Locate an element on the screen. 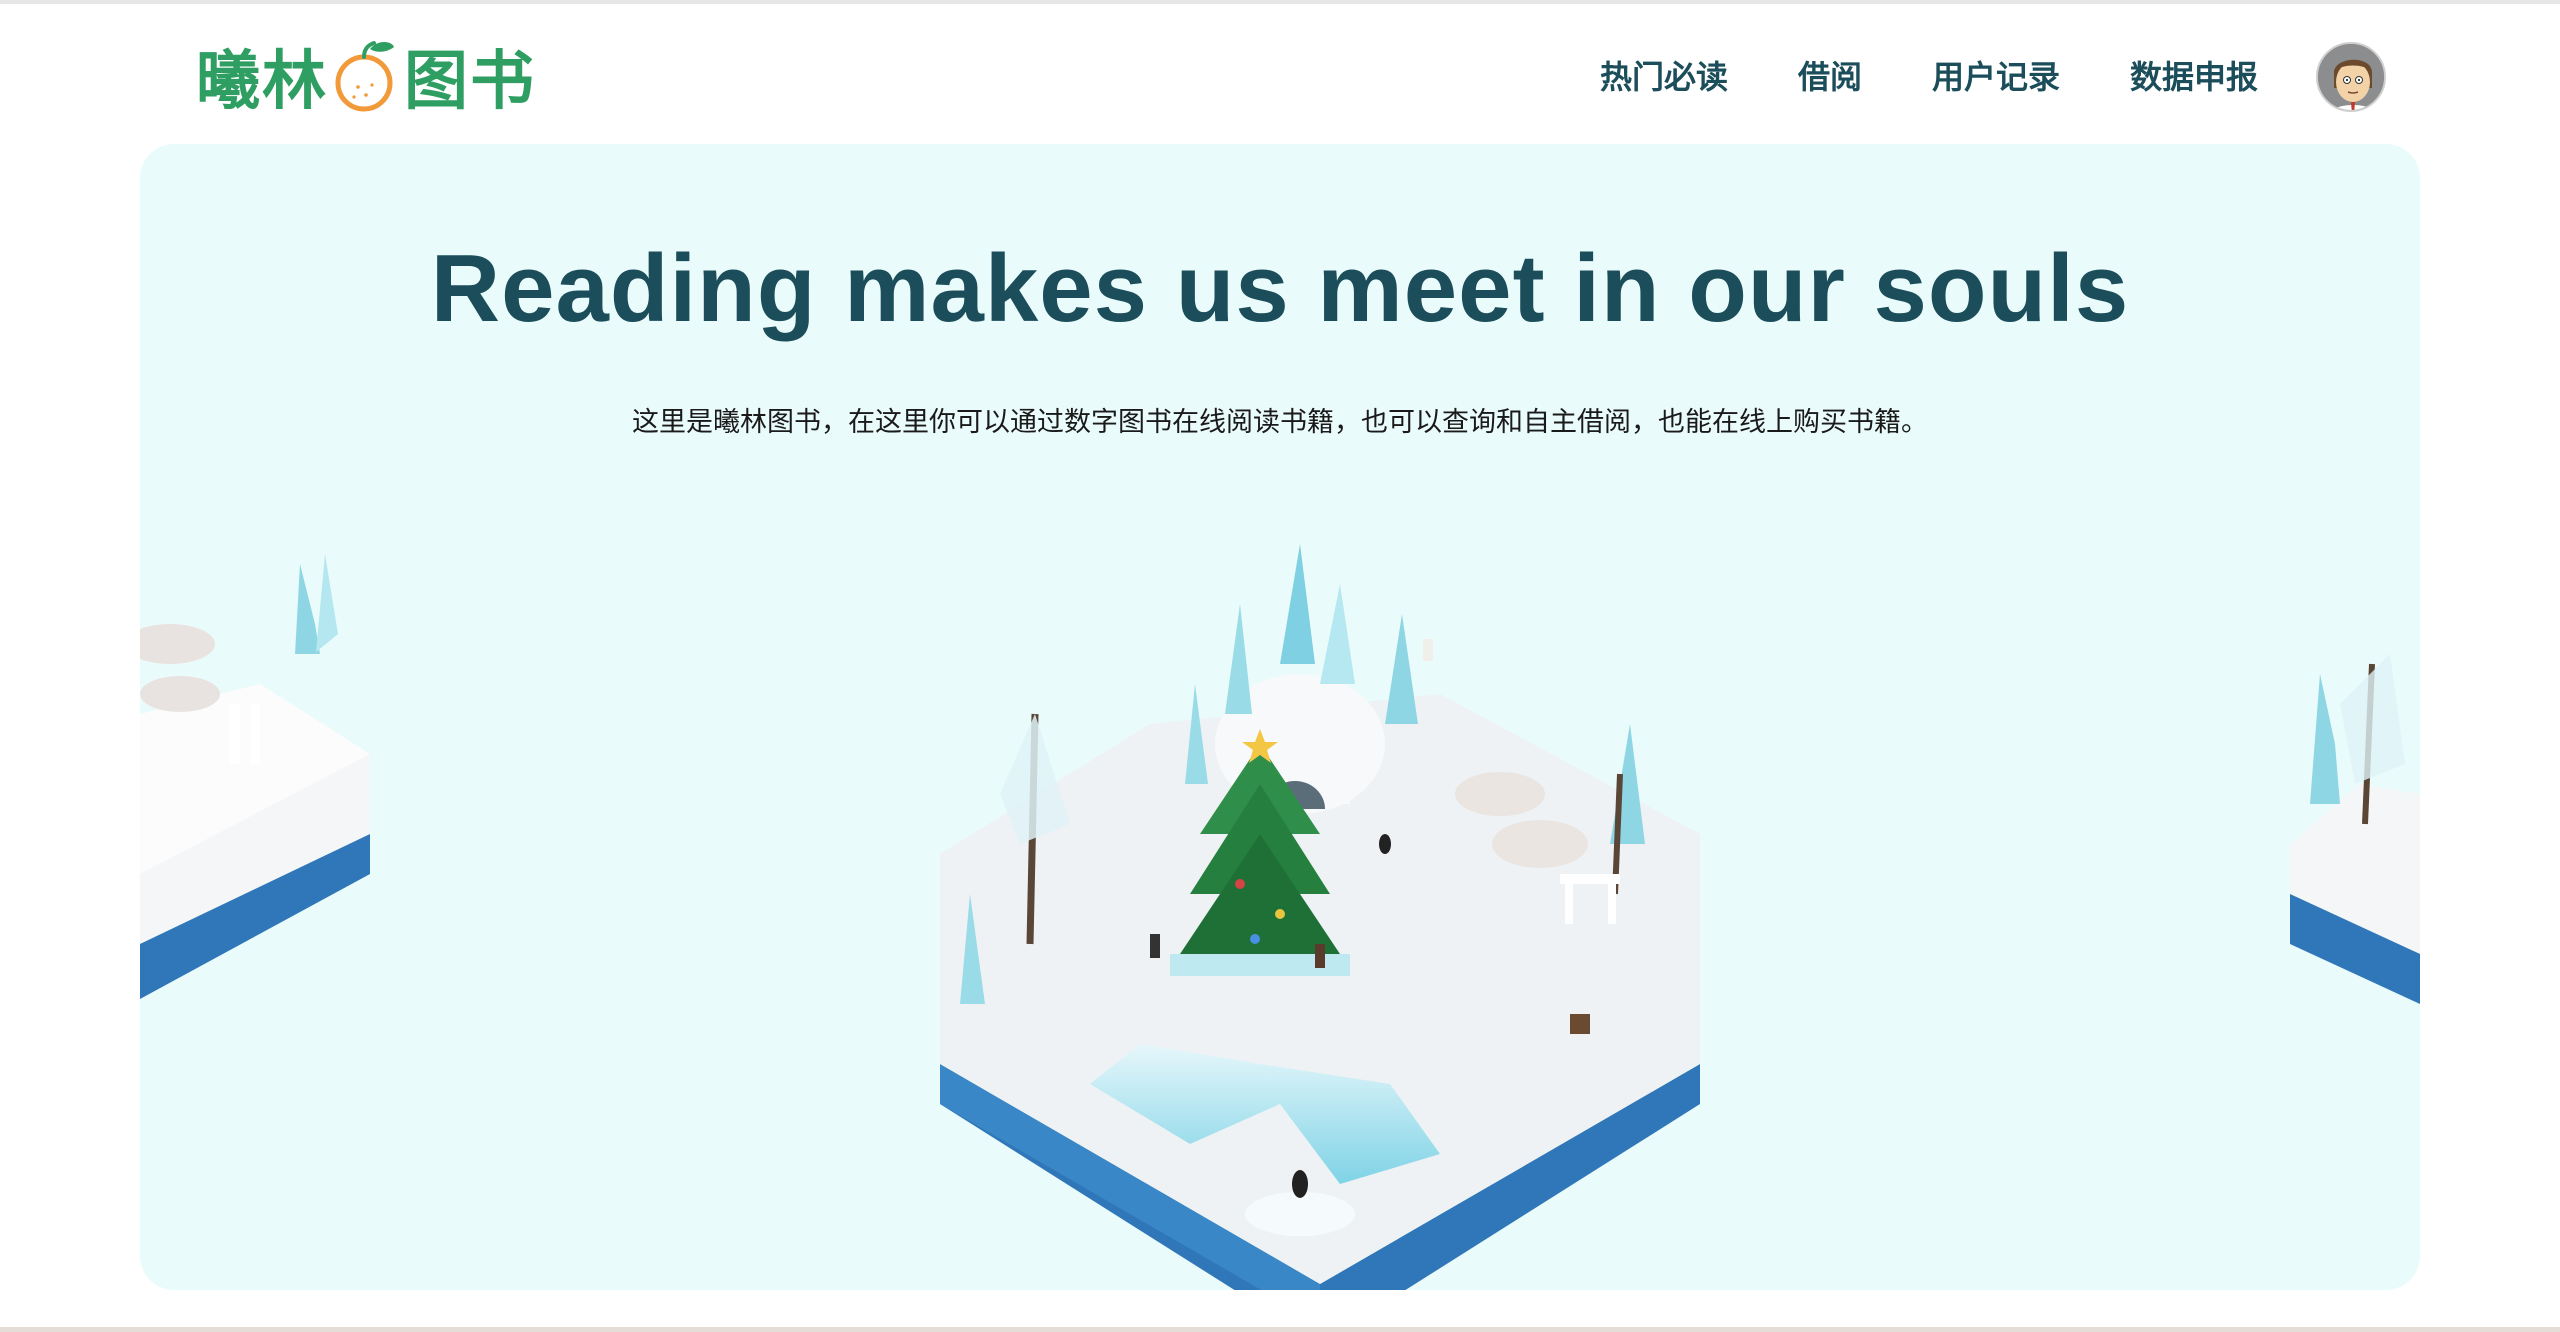 The image size is (2560, 1332). logo-text-right: 图书 is located at coordinates (470, 82).